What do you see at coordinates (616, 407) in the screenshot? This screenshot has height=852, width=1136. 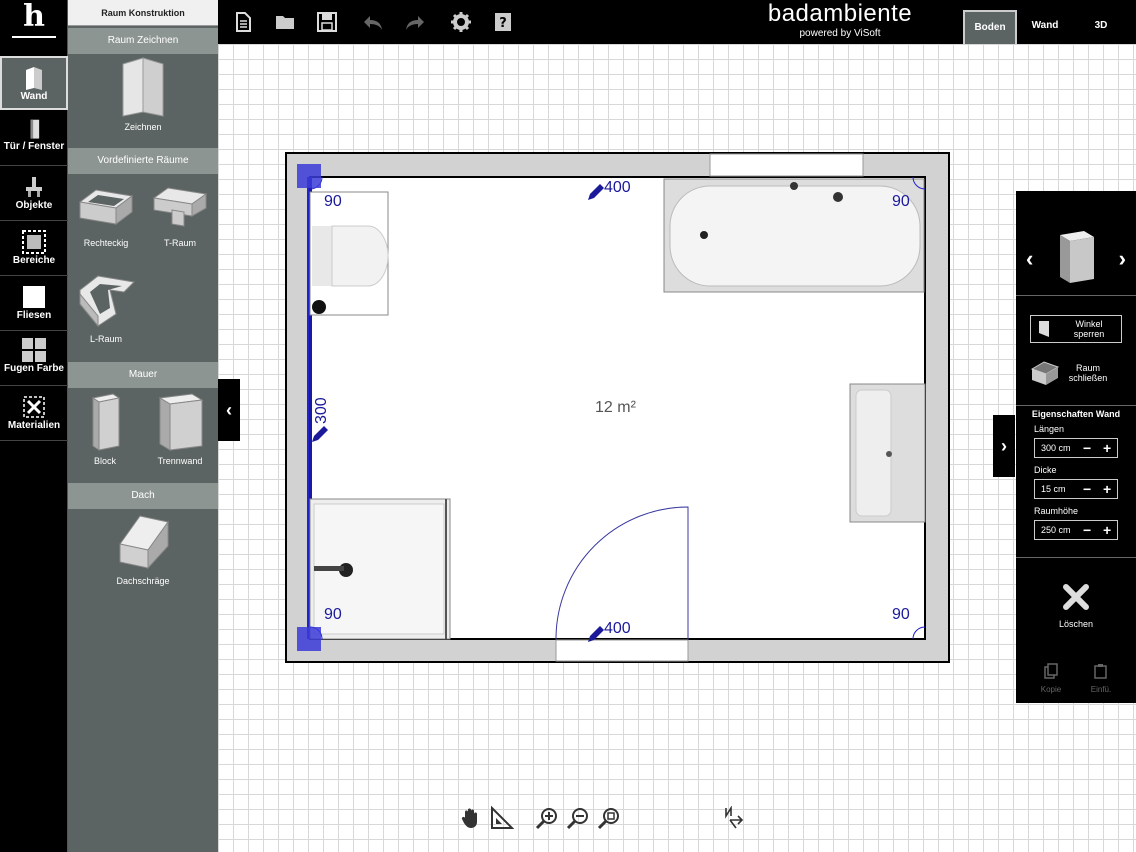 I see `room-area-label: 12 m²` at bounding box center [616, 407].